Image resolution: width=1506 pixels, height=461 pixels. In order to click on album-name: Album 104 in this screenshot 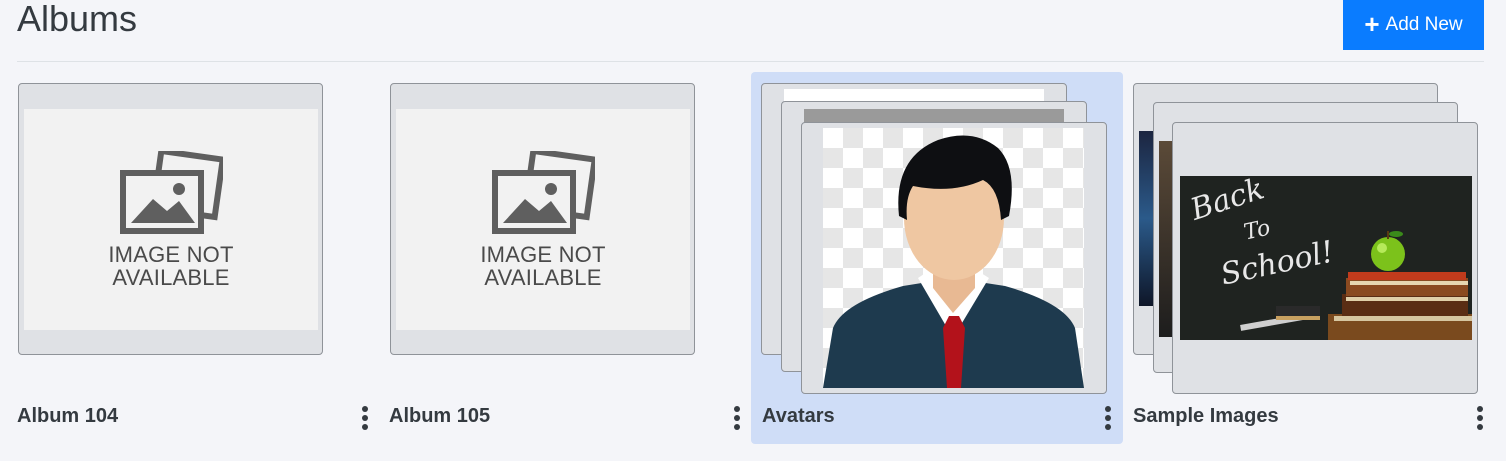, I will do `click(67, 416)`.